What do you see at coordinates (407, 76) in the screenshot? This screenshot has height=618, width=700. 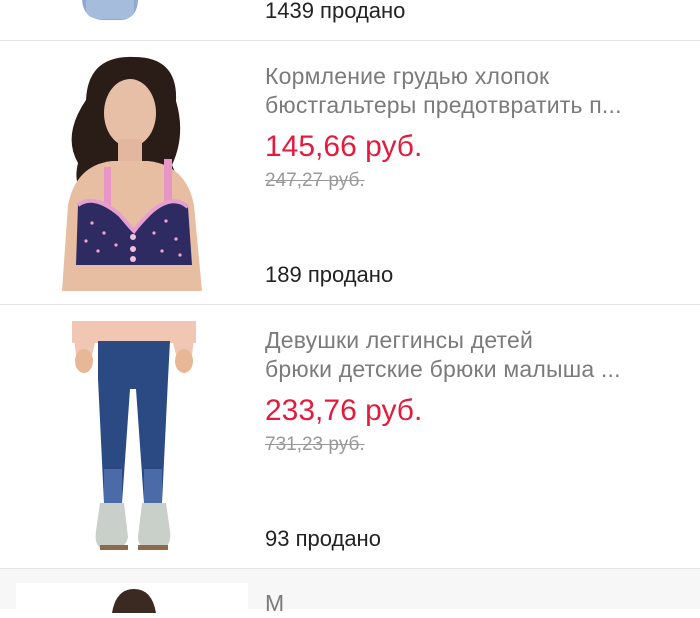 I see `product-title-line: Кормление грудью хлопок` at bounding box center [407, 76].